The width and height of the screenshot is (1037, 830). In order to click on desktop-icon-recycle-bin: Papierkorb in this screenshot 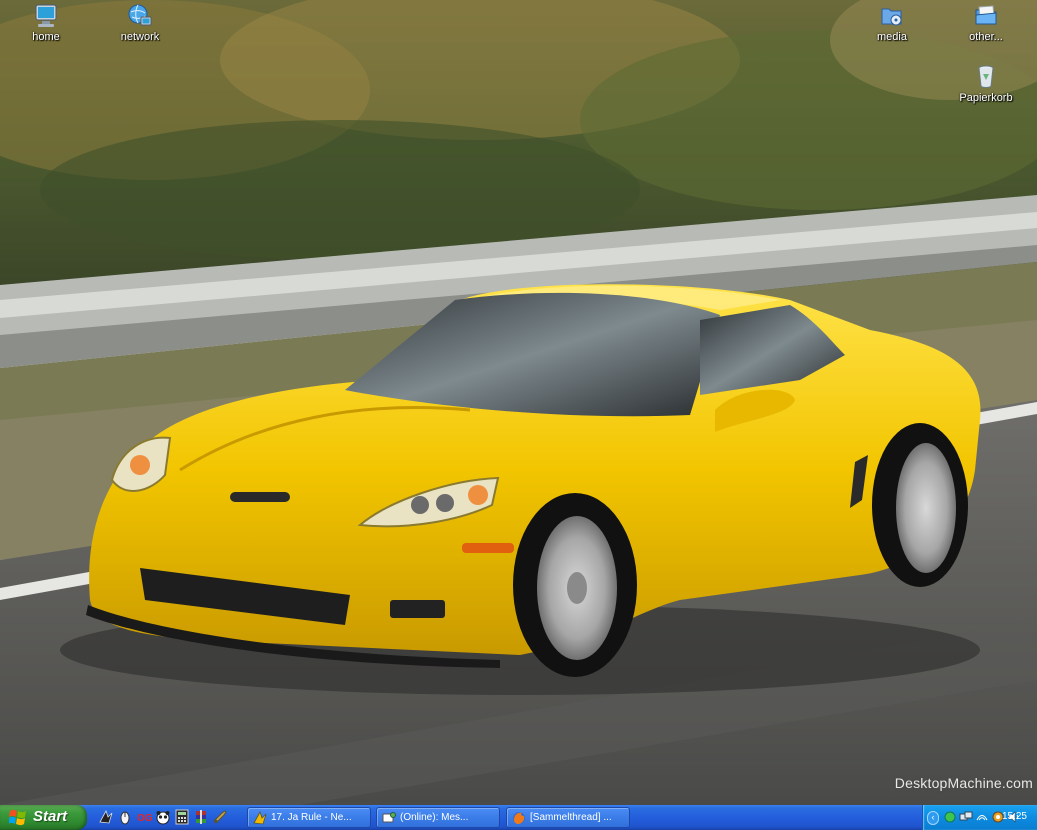, I will do `click(986, 84)`.